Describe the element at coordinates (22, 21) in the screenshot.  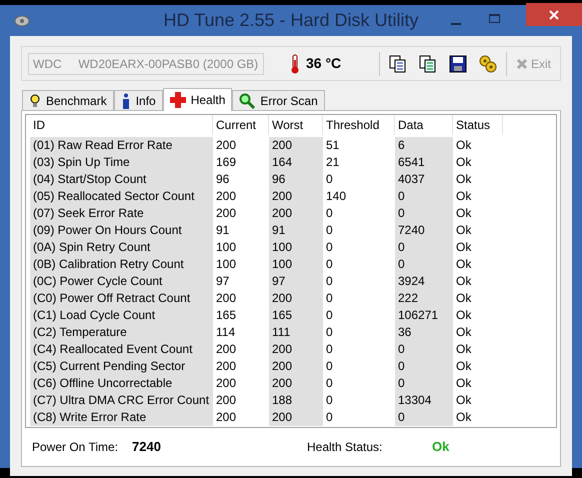
I see `hard-disk-icon` at that location.